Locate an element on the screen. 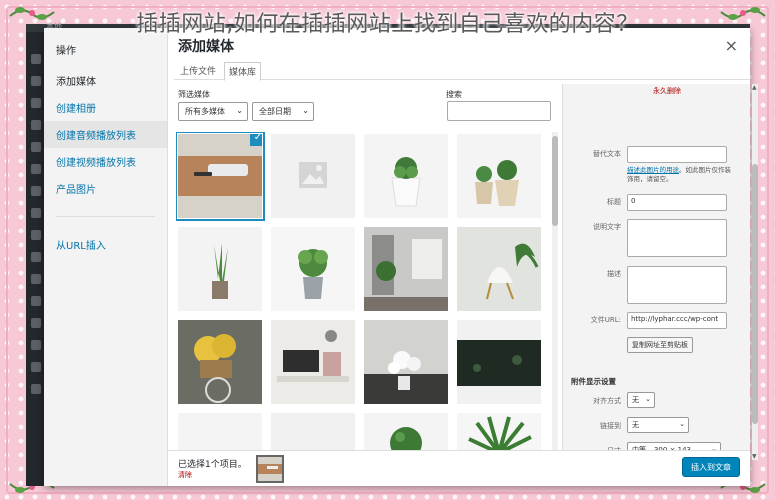 The width and height of the screenshot is (775, 500). menu-item-add-media: 添加媒体 is located at coordinates (105, 80).